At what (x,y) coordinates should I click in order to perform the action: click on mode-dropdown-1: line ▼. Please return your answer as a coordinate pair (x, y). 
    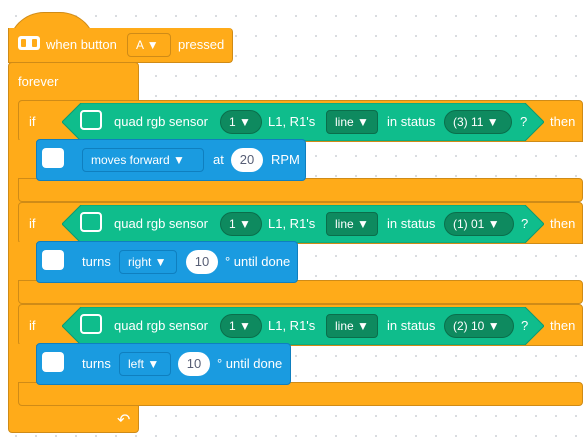
    Looking at the image, I should click on (352, 122).